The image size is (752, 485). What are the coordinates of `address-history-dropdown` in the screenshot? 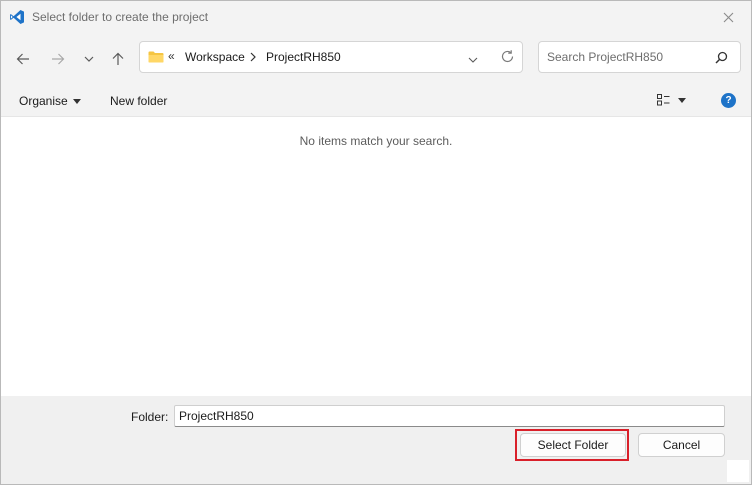 It's located at (473, 59).